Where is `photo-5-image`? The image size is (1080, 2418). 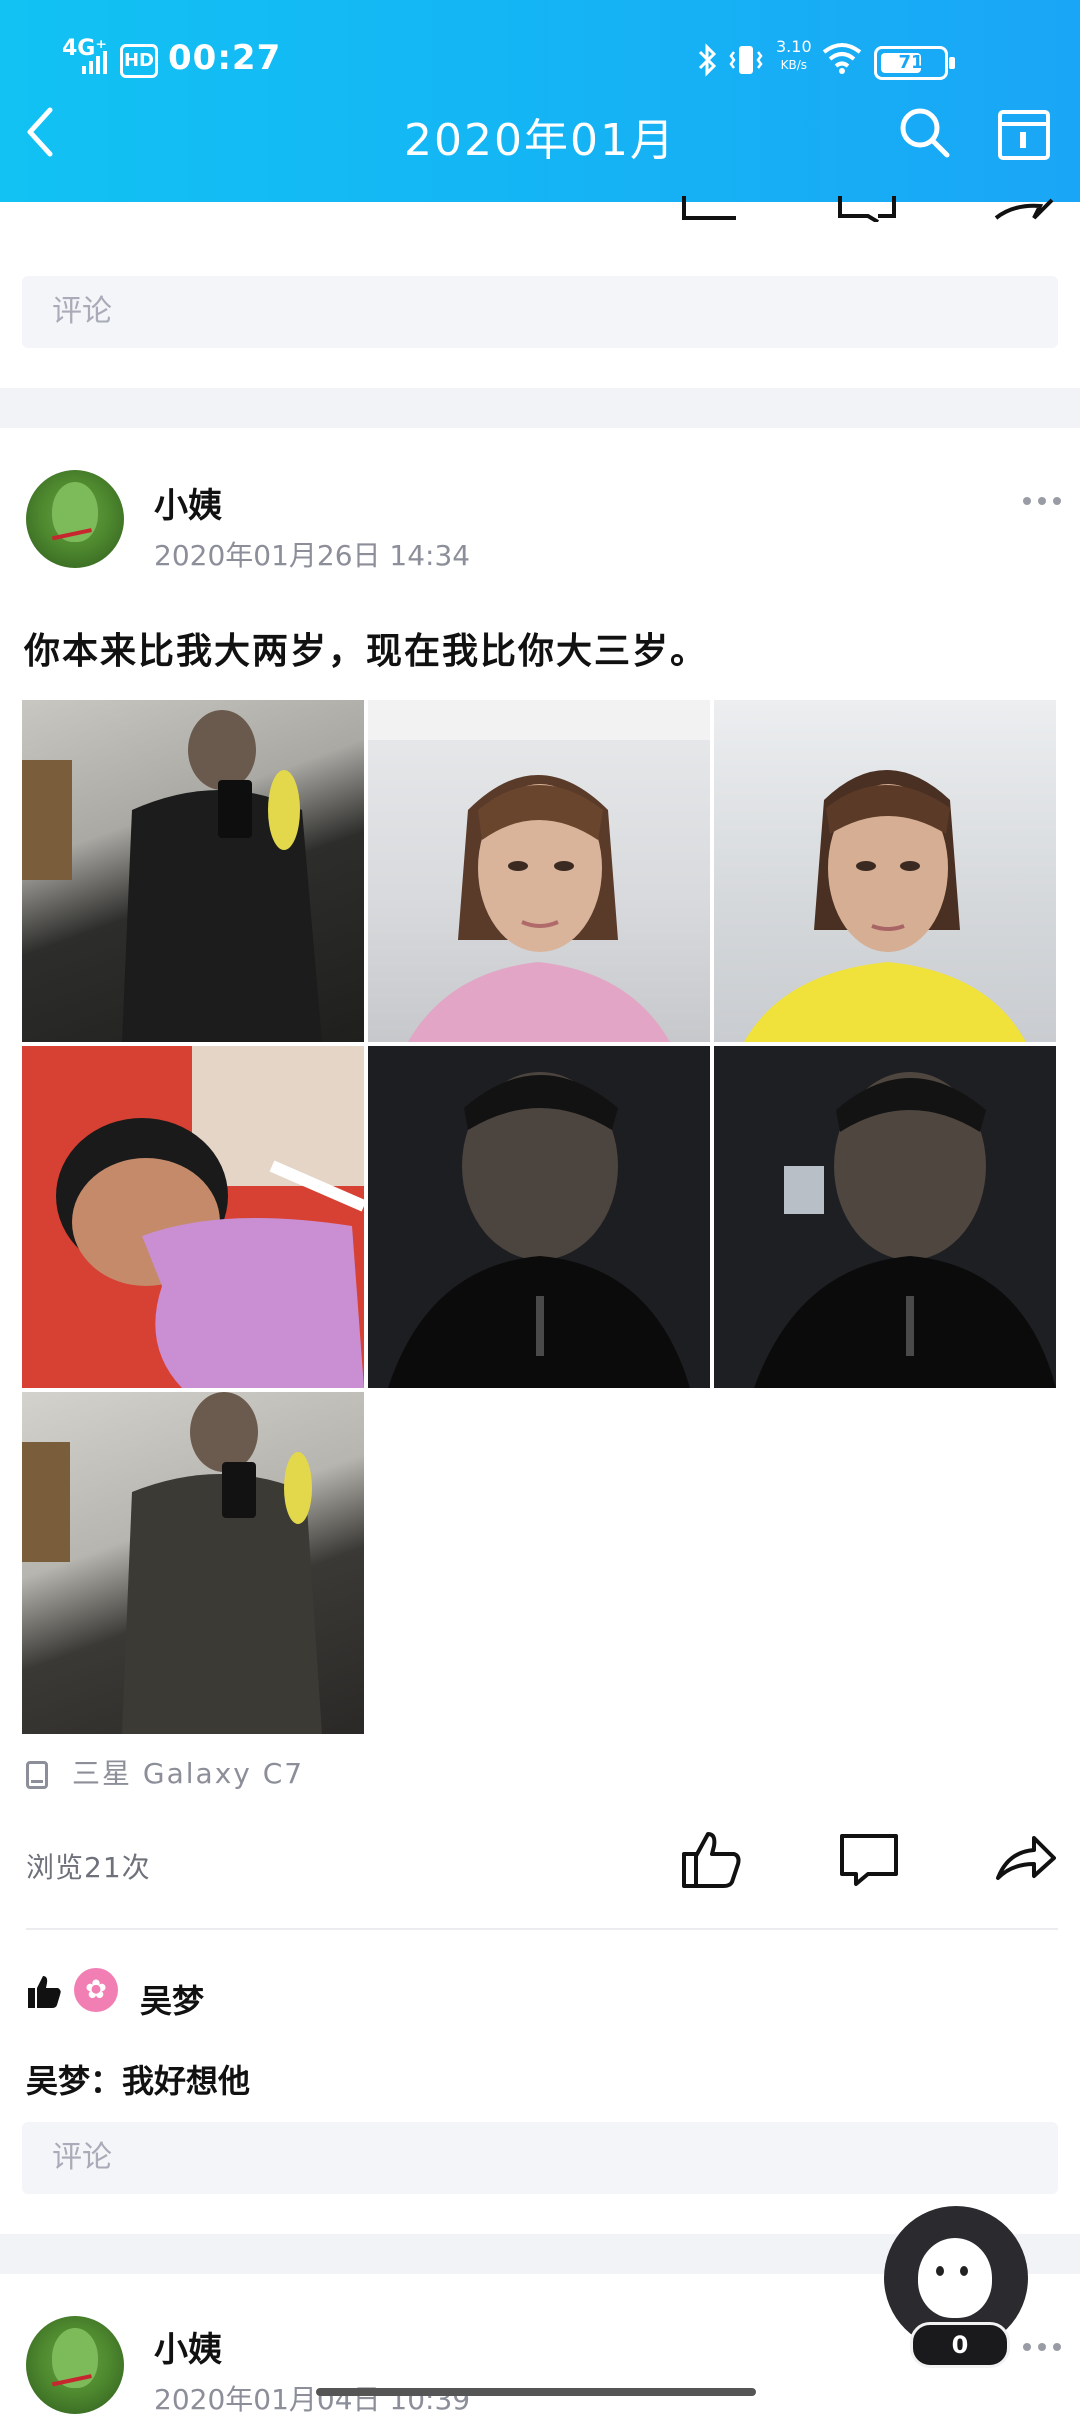
photo-5-image is located at coordinates (539, 1217).